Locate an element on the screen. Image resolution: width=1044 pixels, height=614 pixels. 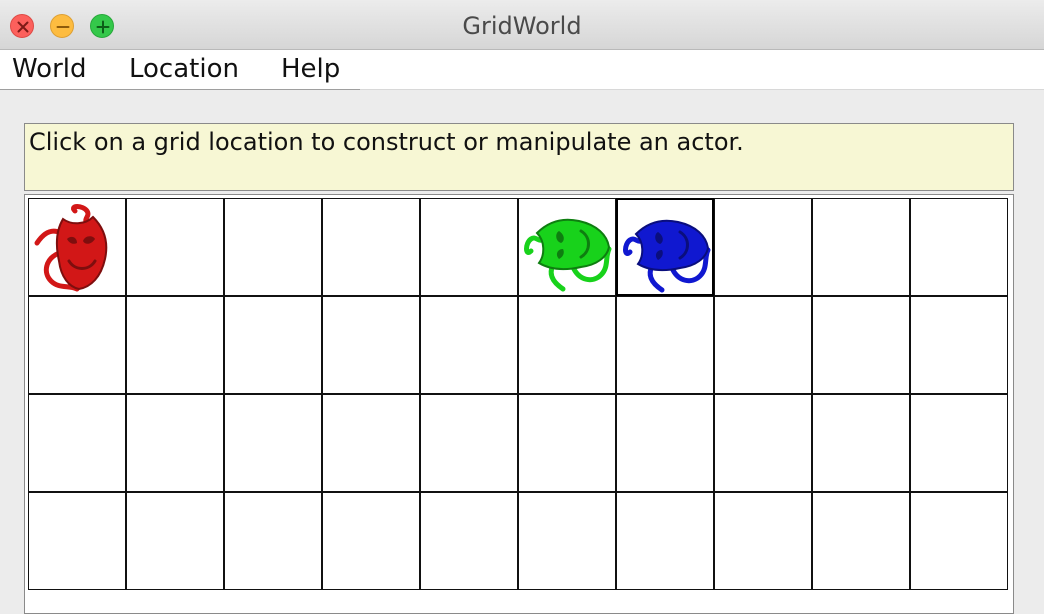
window-title-bar: GridWorld is located at coordinates (522, 25).